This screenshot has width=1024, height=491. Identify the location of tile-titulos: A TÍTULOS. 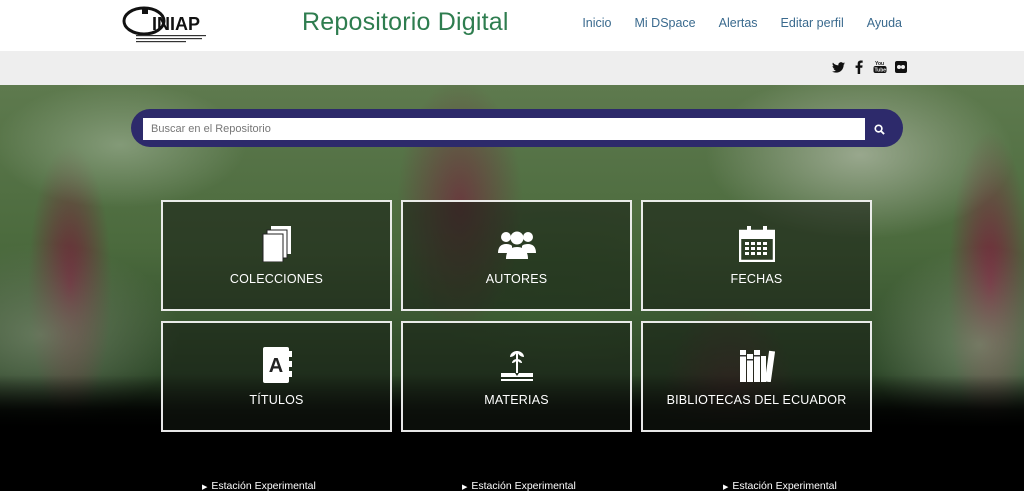
(276, 376).